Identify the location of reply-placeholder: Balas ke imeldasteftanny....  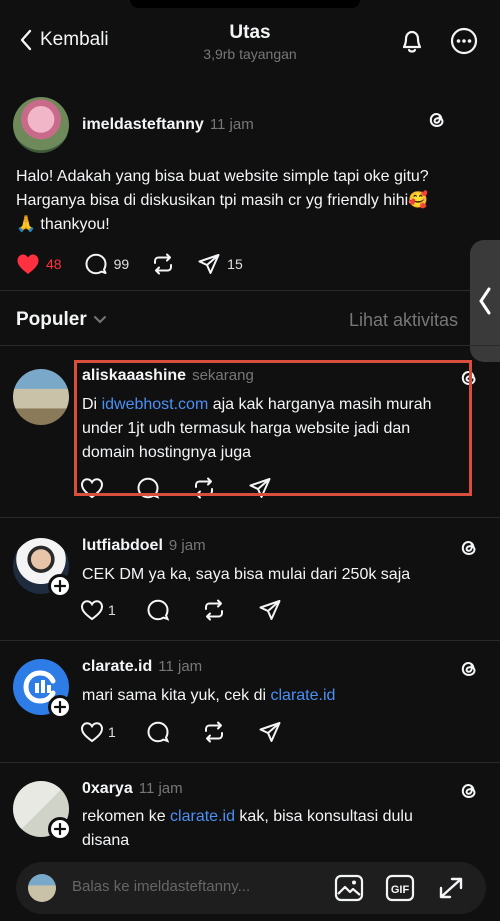
(161, 886).